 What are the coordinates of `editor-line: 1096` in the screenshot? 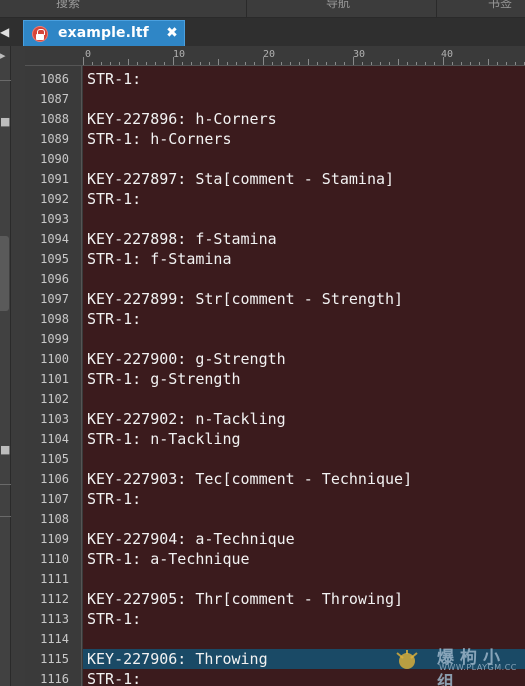 It's located at (275, 279).